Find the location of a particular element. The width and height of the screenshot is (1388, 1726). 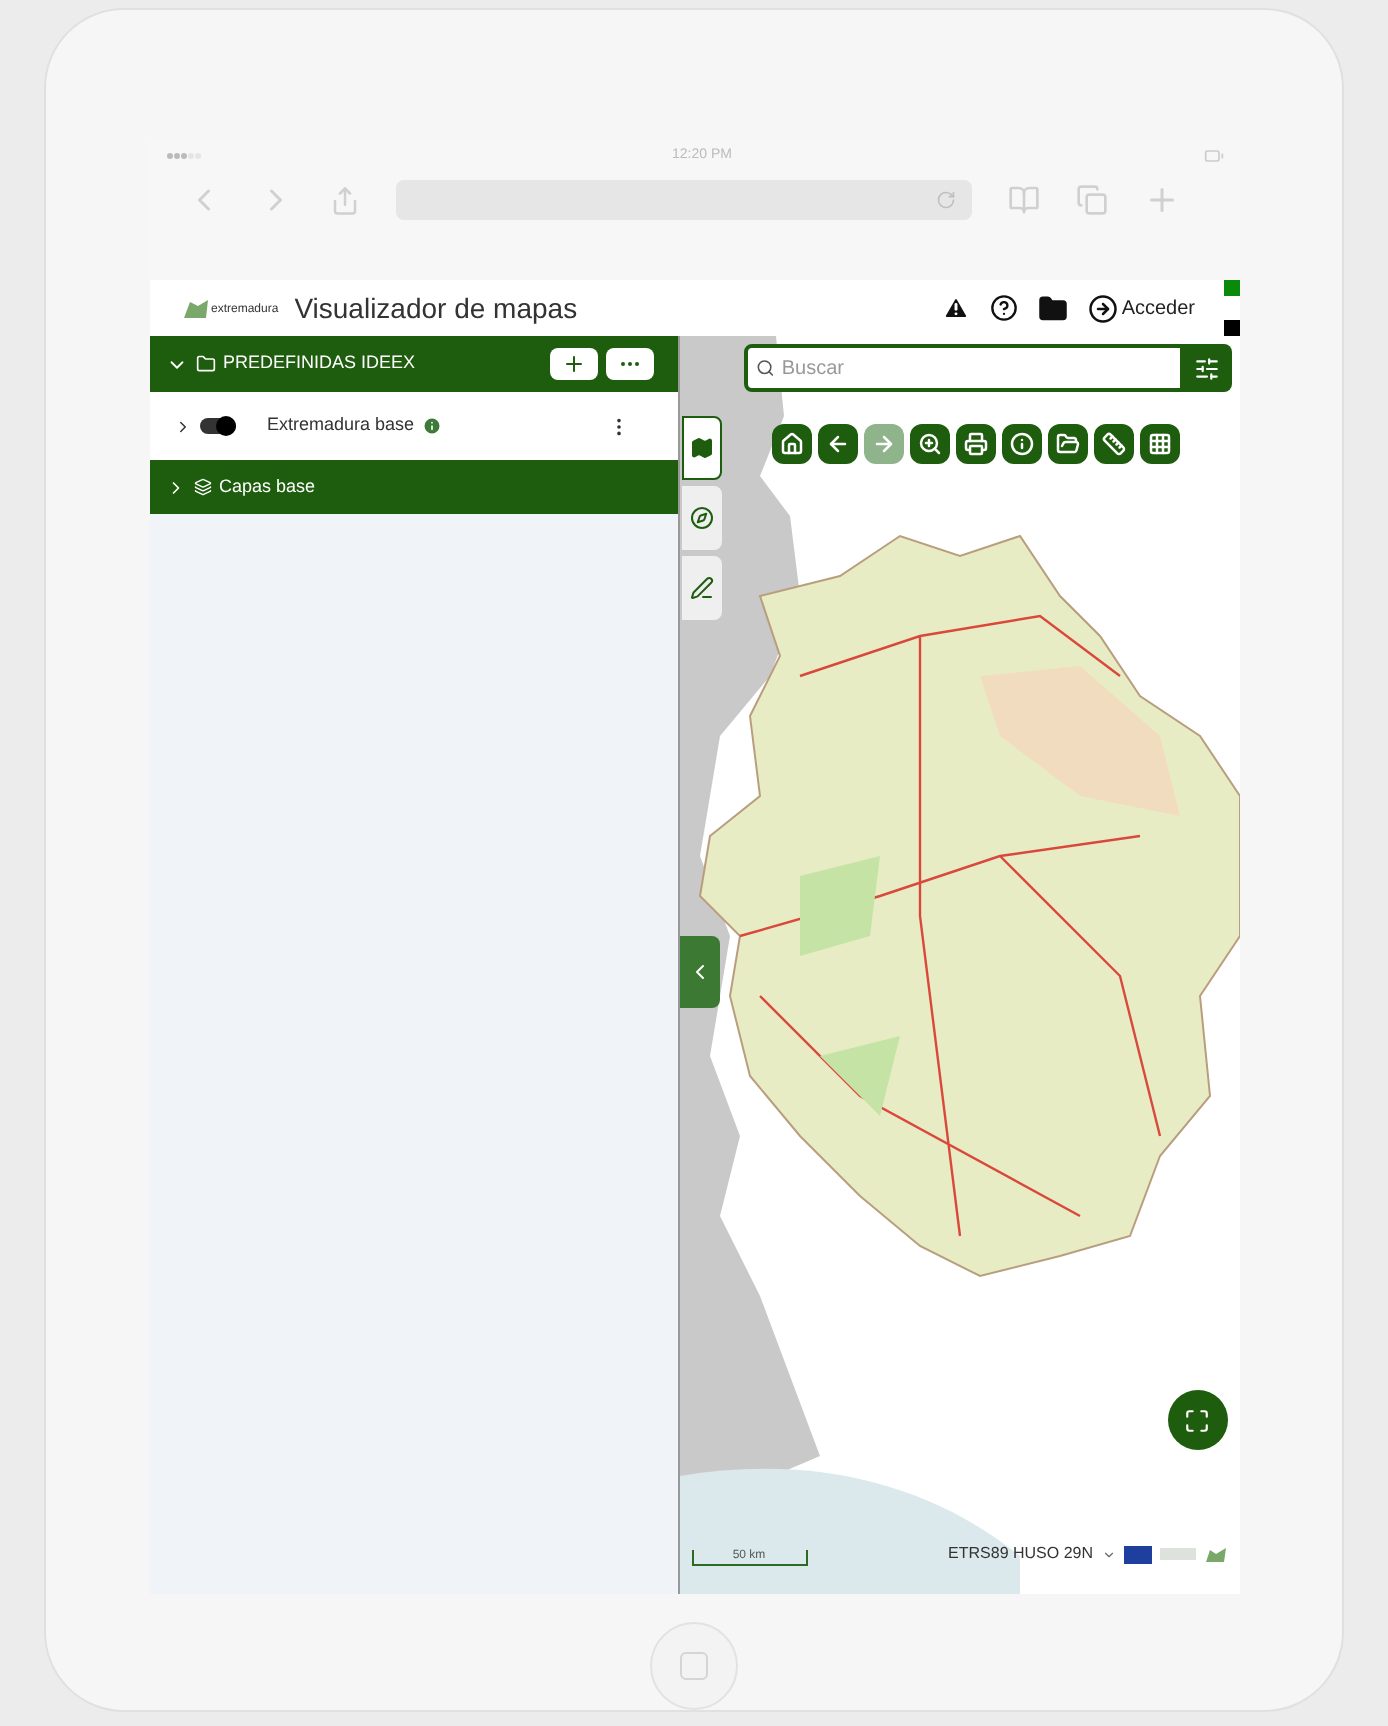

zoom-icon is located at coordinates (929, 444).